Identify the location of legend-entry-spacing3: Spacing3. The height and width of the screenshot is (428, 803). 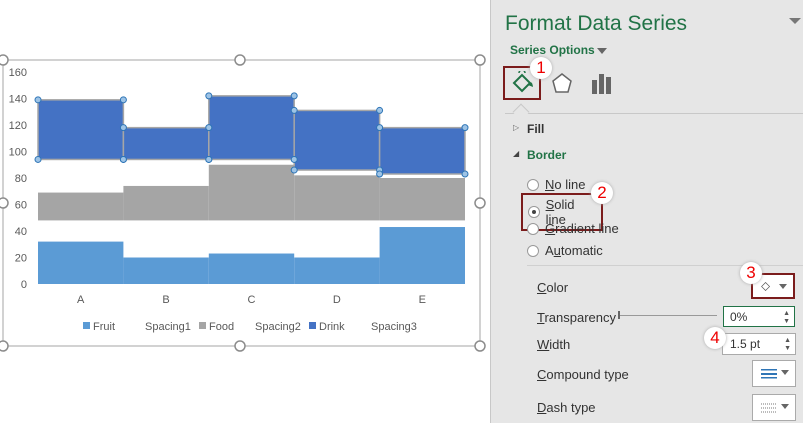
(394, 327).